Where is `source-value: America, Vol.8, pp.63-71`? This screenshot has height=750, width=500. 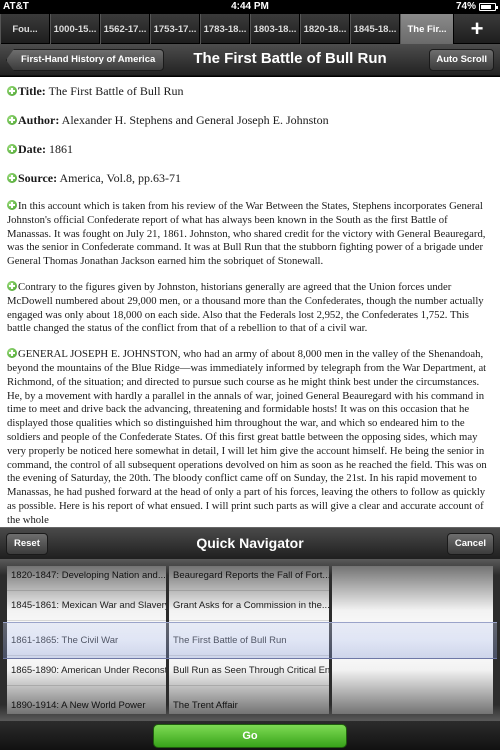
source-value: America, Vol.8, pp.63-71 is located at coordinates (119, 178).